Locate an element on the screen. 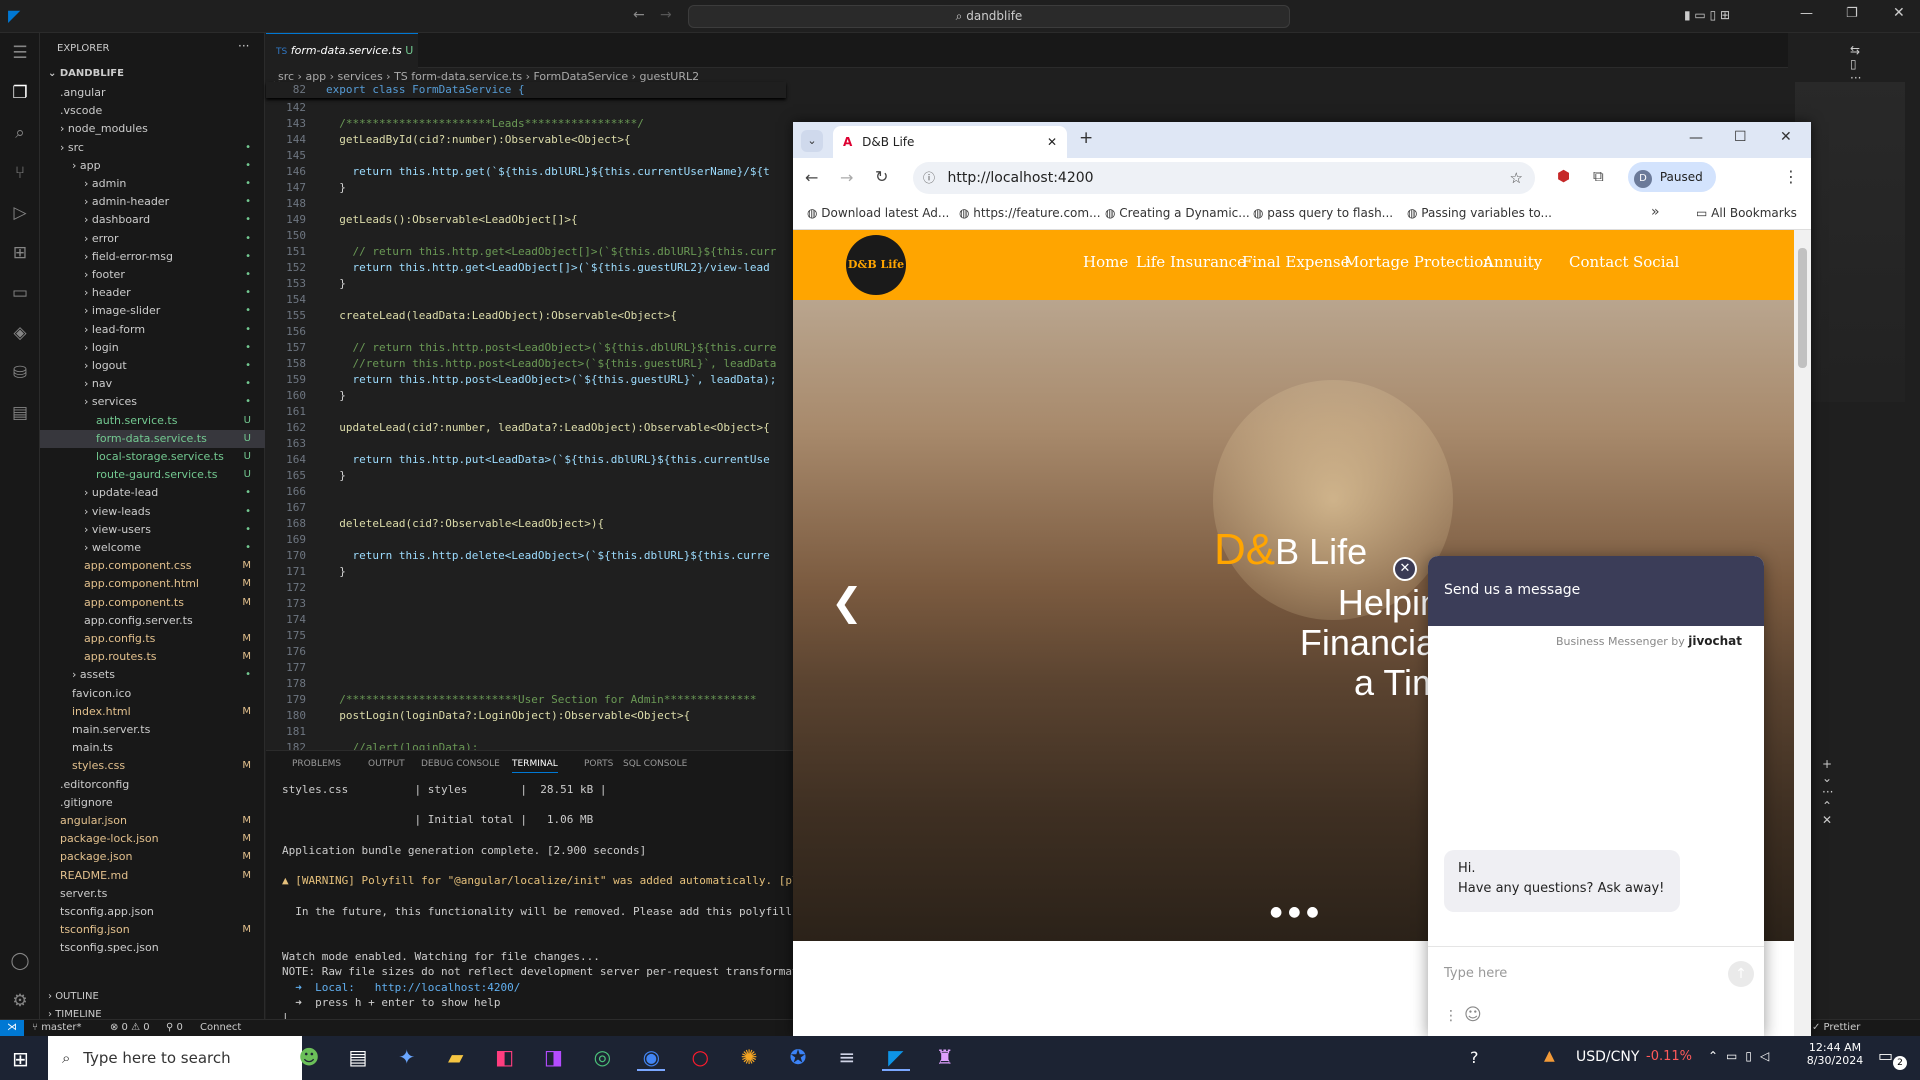 This screenshot has height=1080, width=1920. site-nav-link: Home is located at coordinates (1105, 262).